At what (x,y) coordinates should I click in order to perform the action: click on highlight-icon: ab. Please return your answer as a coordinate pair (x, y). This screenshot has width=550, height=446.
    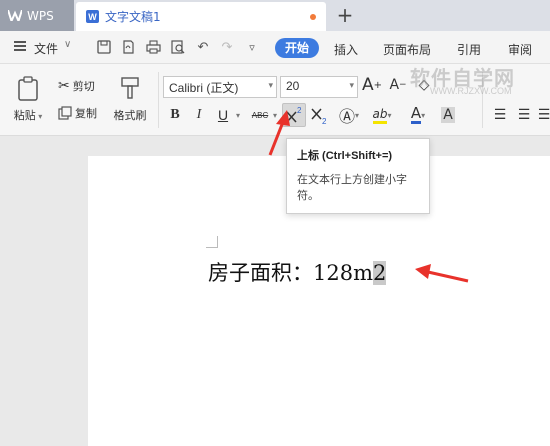
    Looking at the image, I should click on (380, 115).